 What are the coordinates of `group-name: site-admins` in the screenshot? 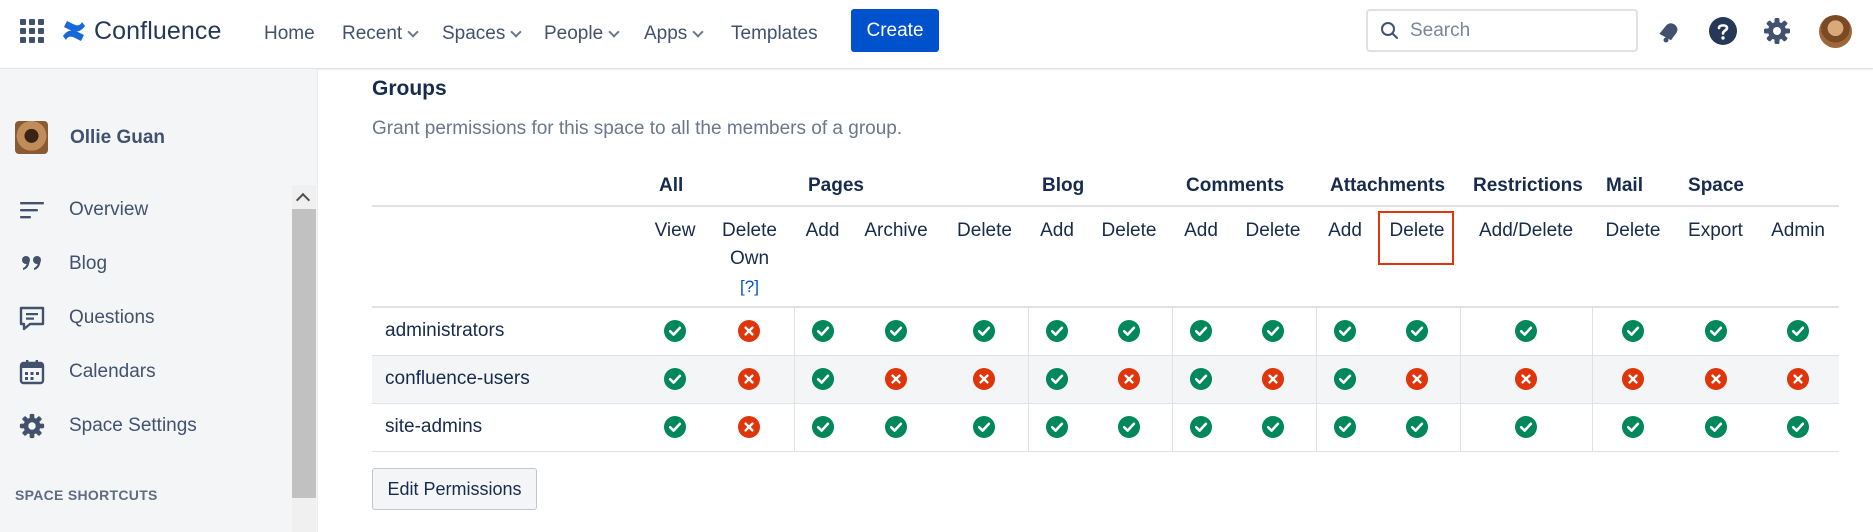 It's located at (508, 427).